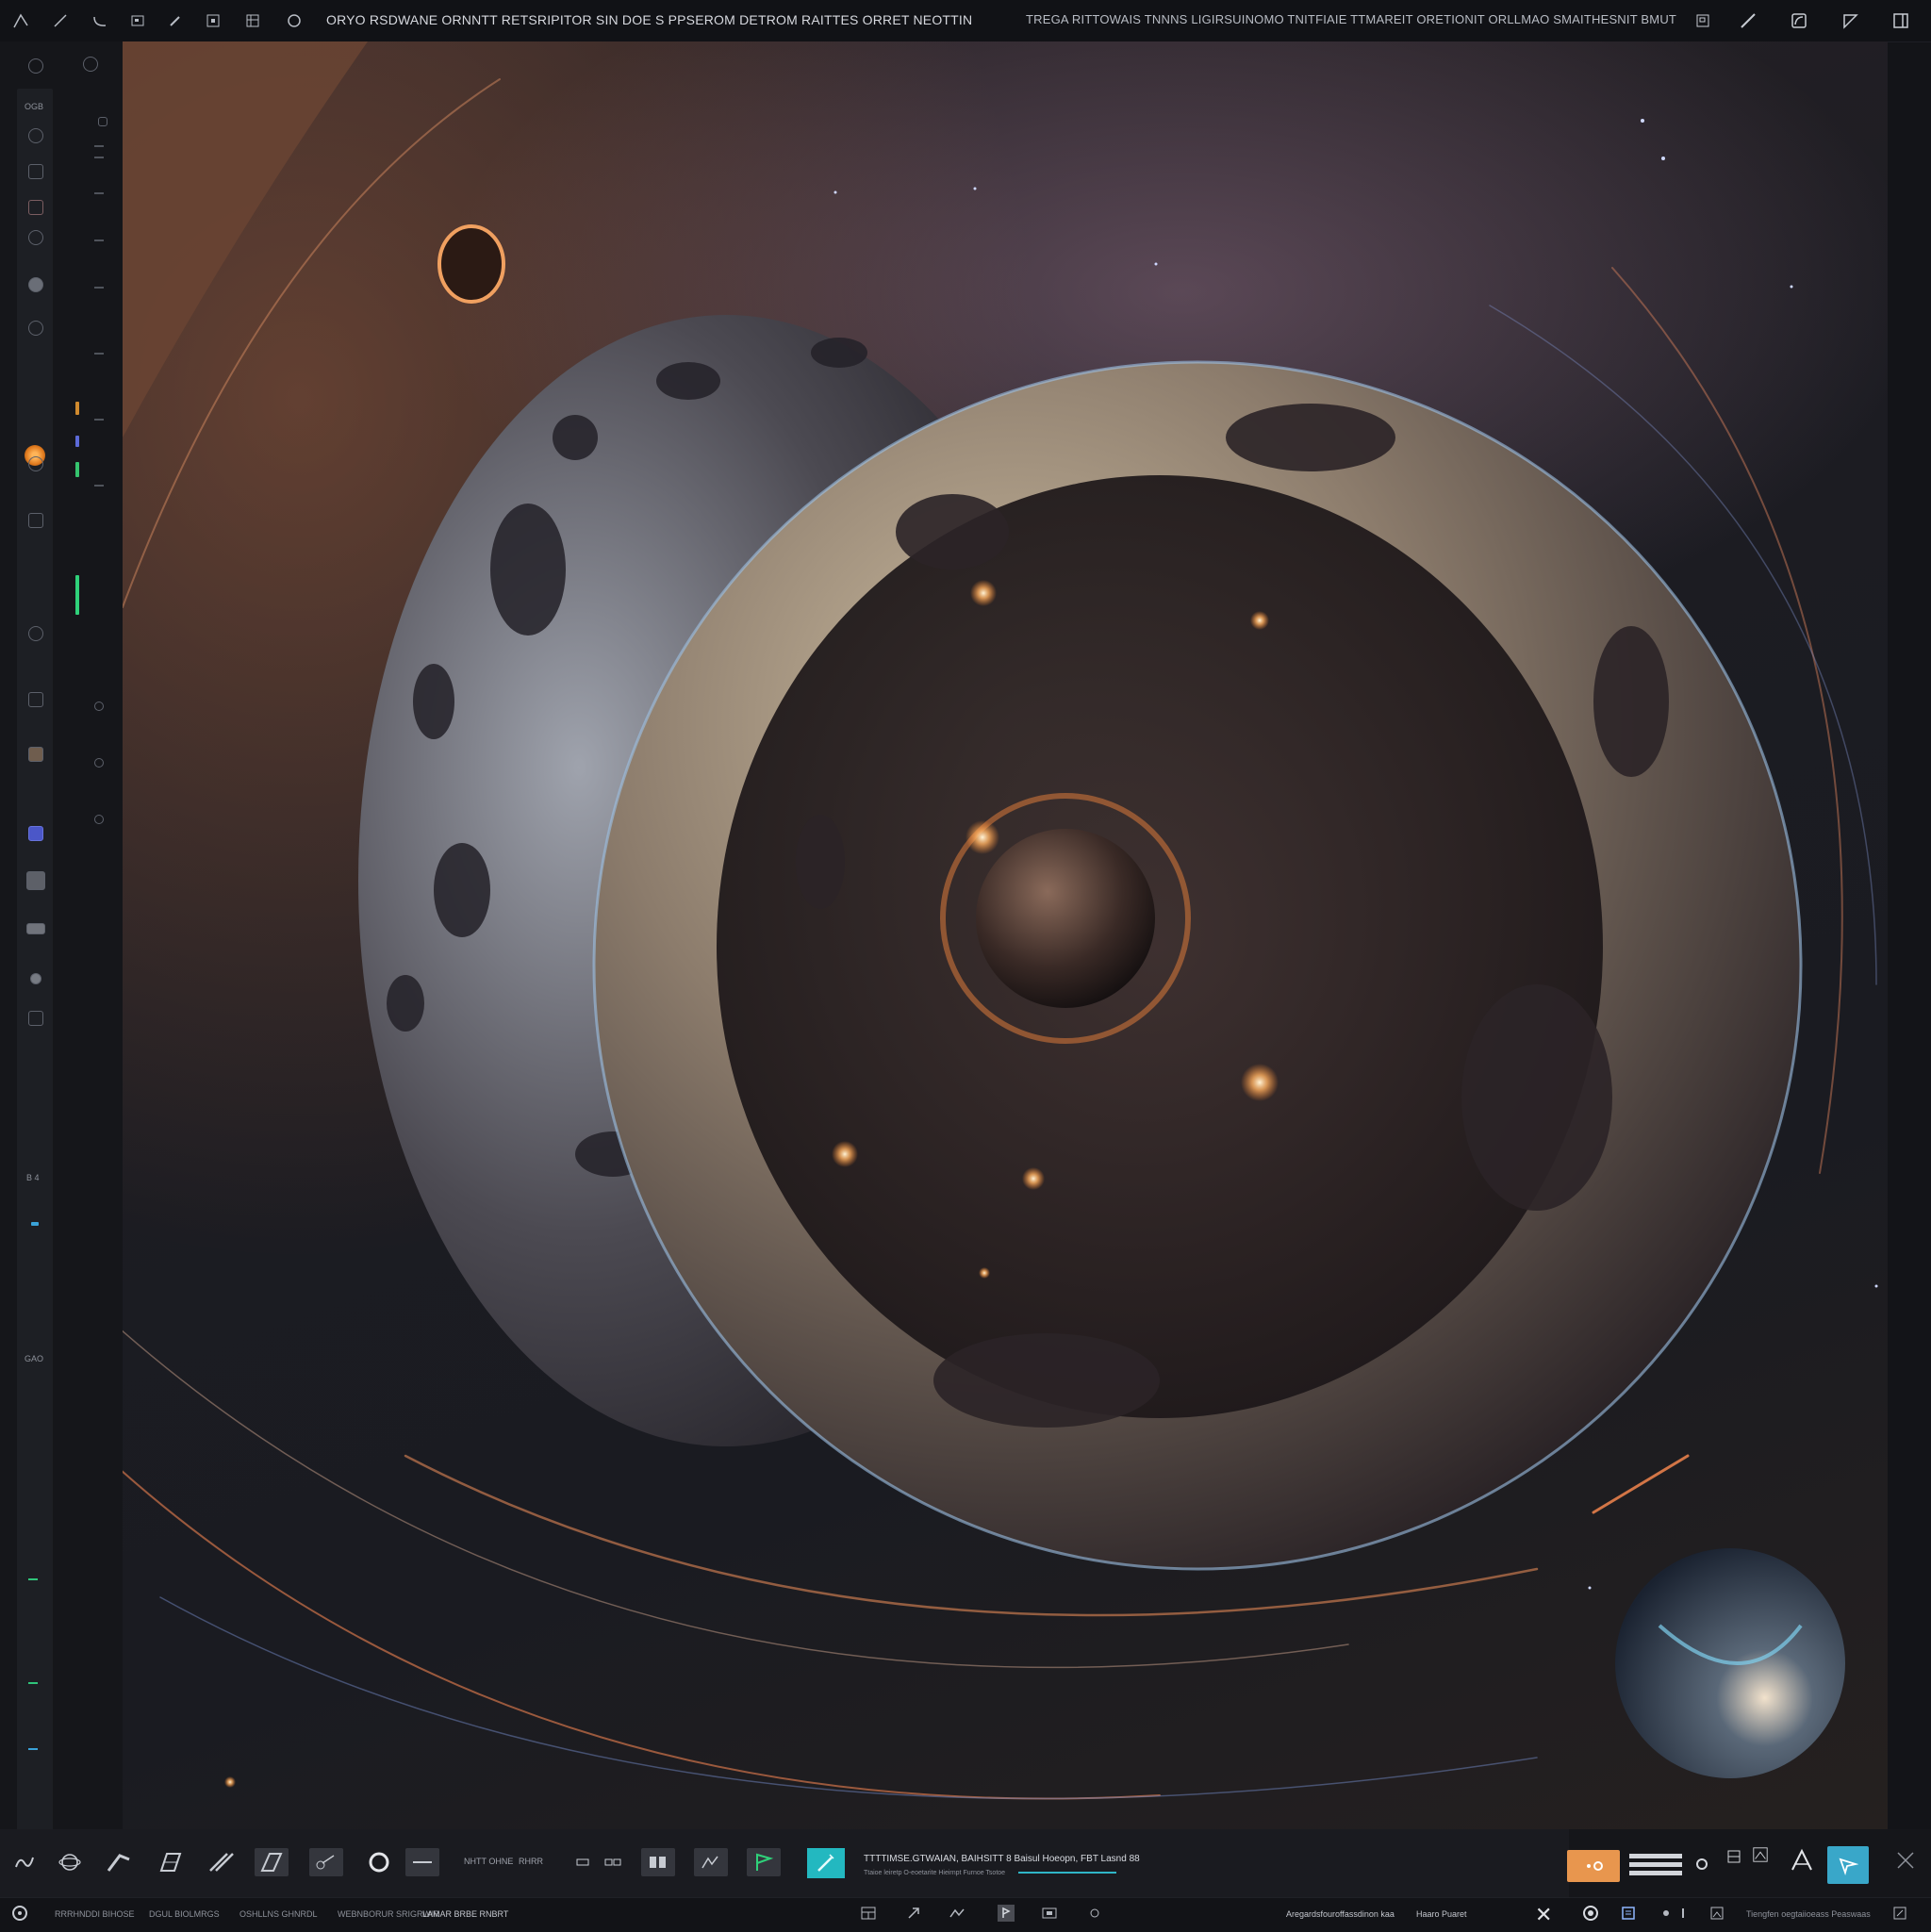  I want to click on image-icon, so click(35, 880).